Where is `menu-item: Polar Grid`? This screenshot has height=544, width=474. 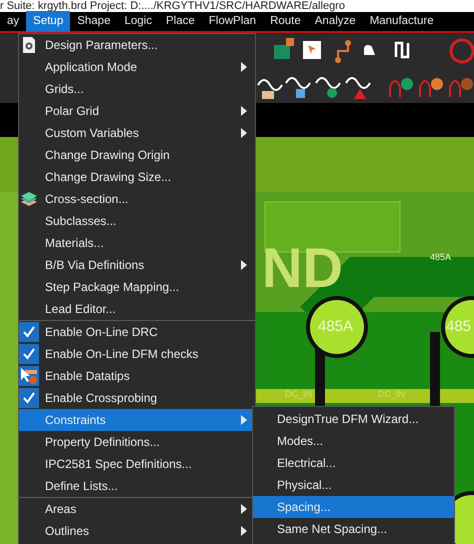 menu-item: Polar Grid is located at coordinates (137, 111).